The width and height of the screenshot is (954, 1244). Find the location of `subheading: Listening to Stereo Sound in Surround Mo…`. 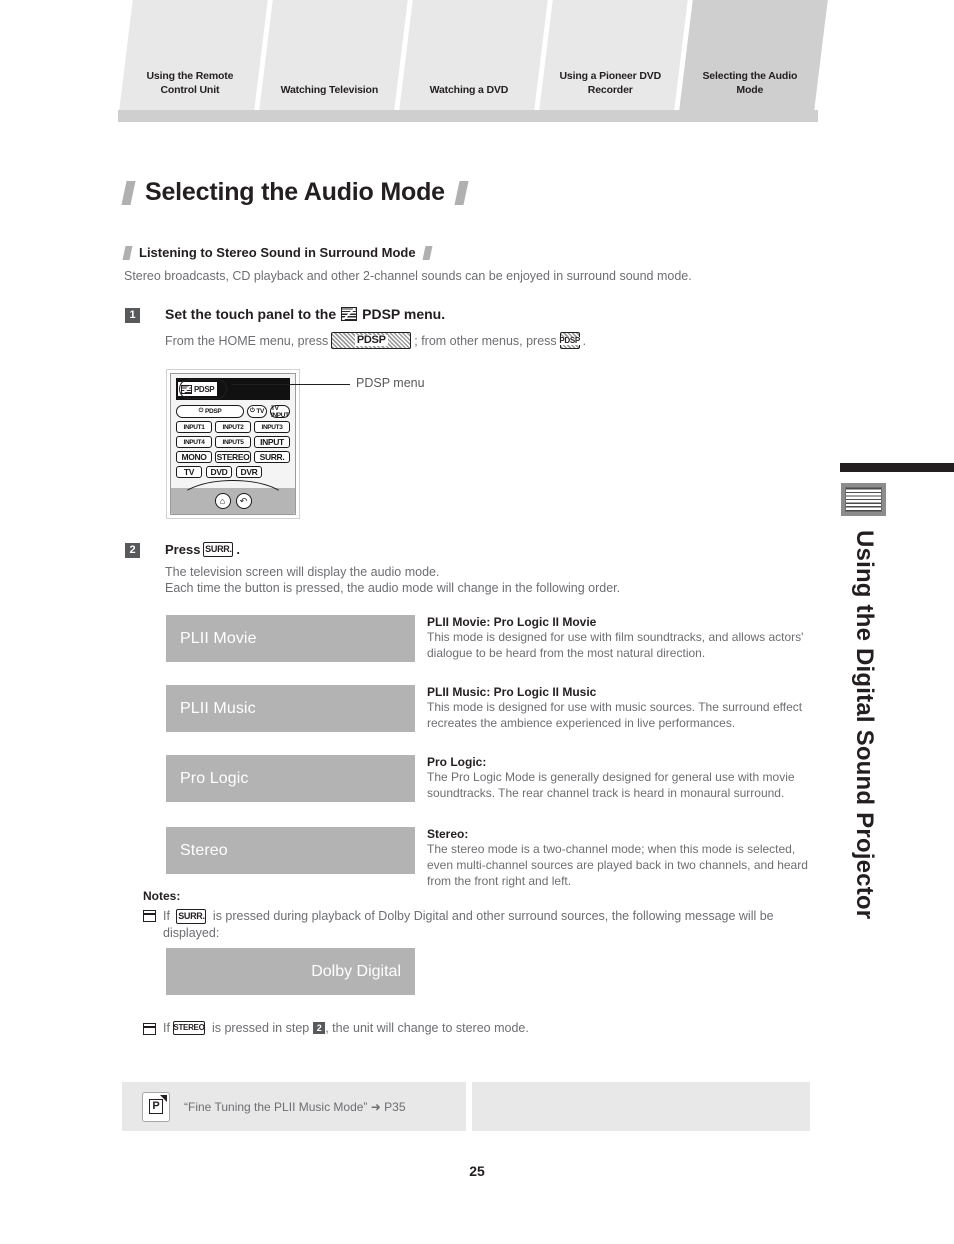

subheading: Listening to Stereo Sound in Surround Mo… is located at coordinates (277, 252).